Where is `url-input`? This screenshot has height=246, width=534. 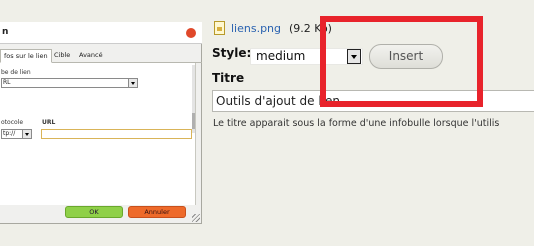
url-input is located at coordinates (116, 134).